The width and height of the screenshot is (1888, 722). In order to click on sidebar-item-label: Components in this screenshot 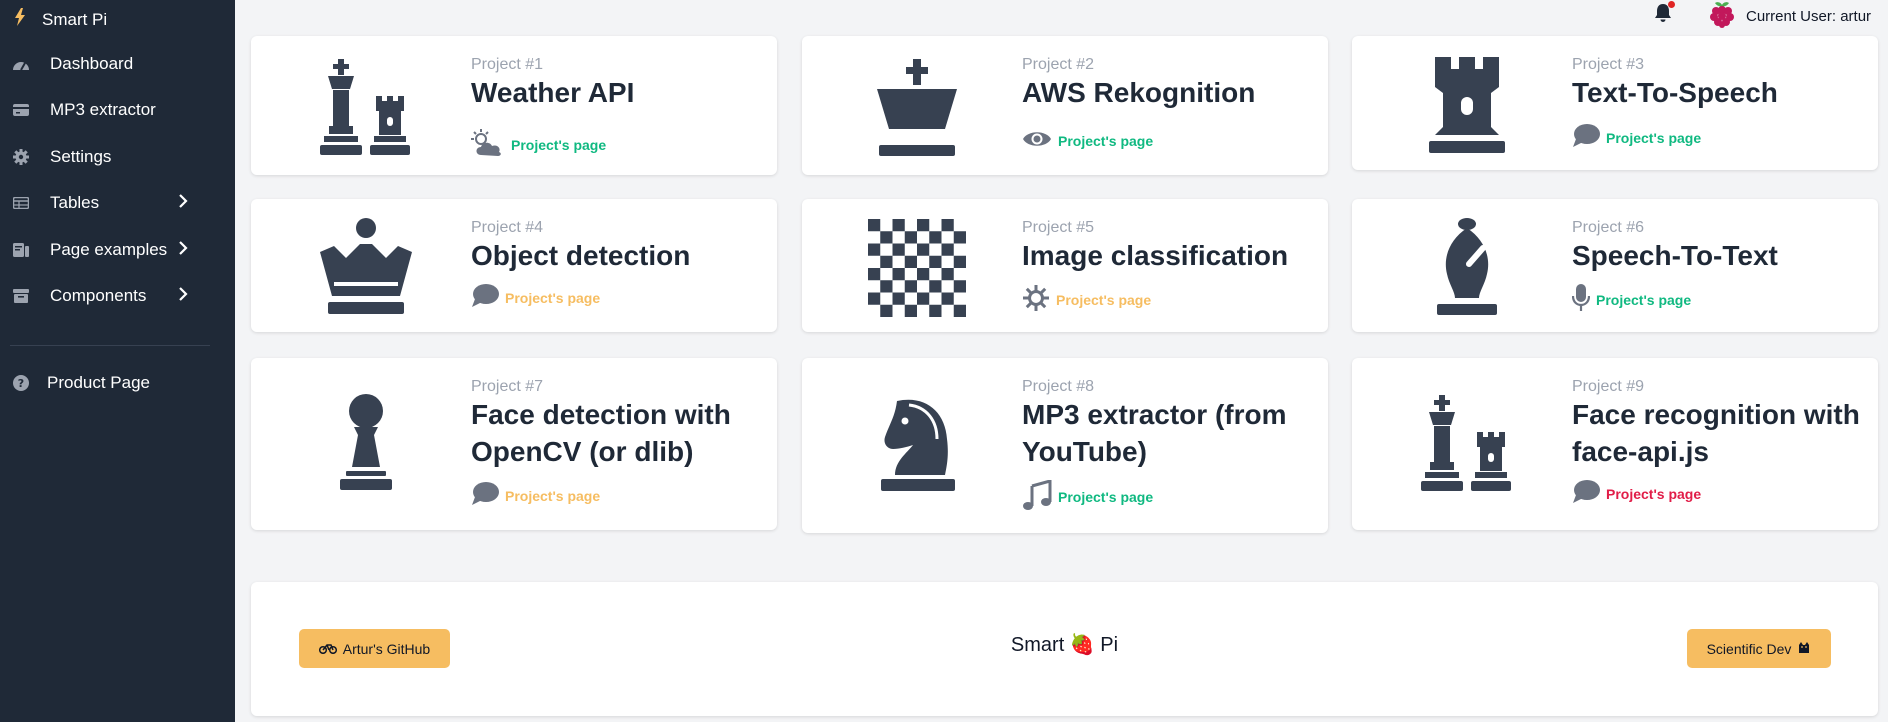, I will do `click(98, 295)`.